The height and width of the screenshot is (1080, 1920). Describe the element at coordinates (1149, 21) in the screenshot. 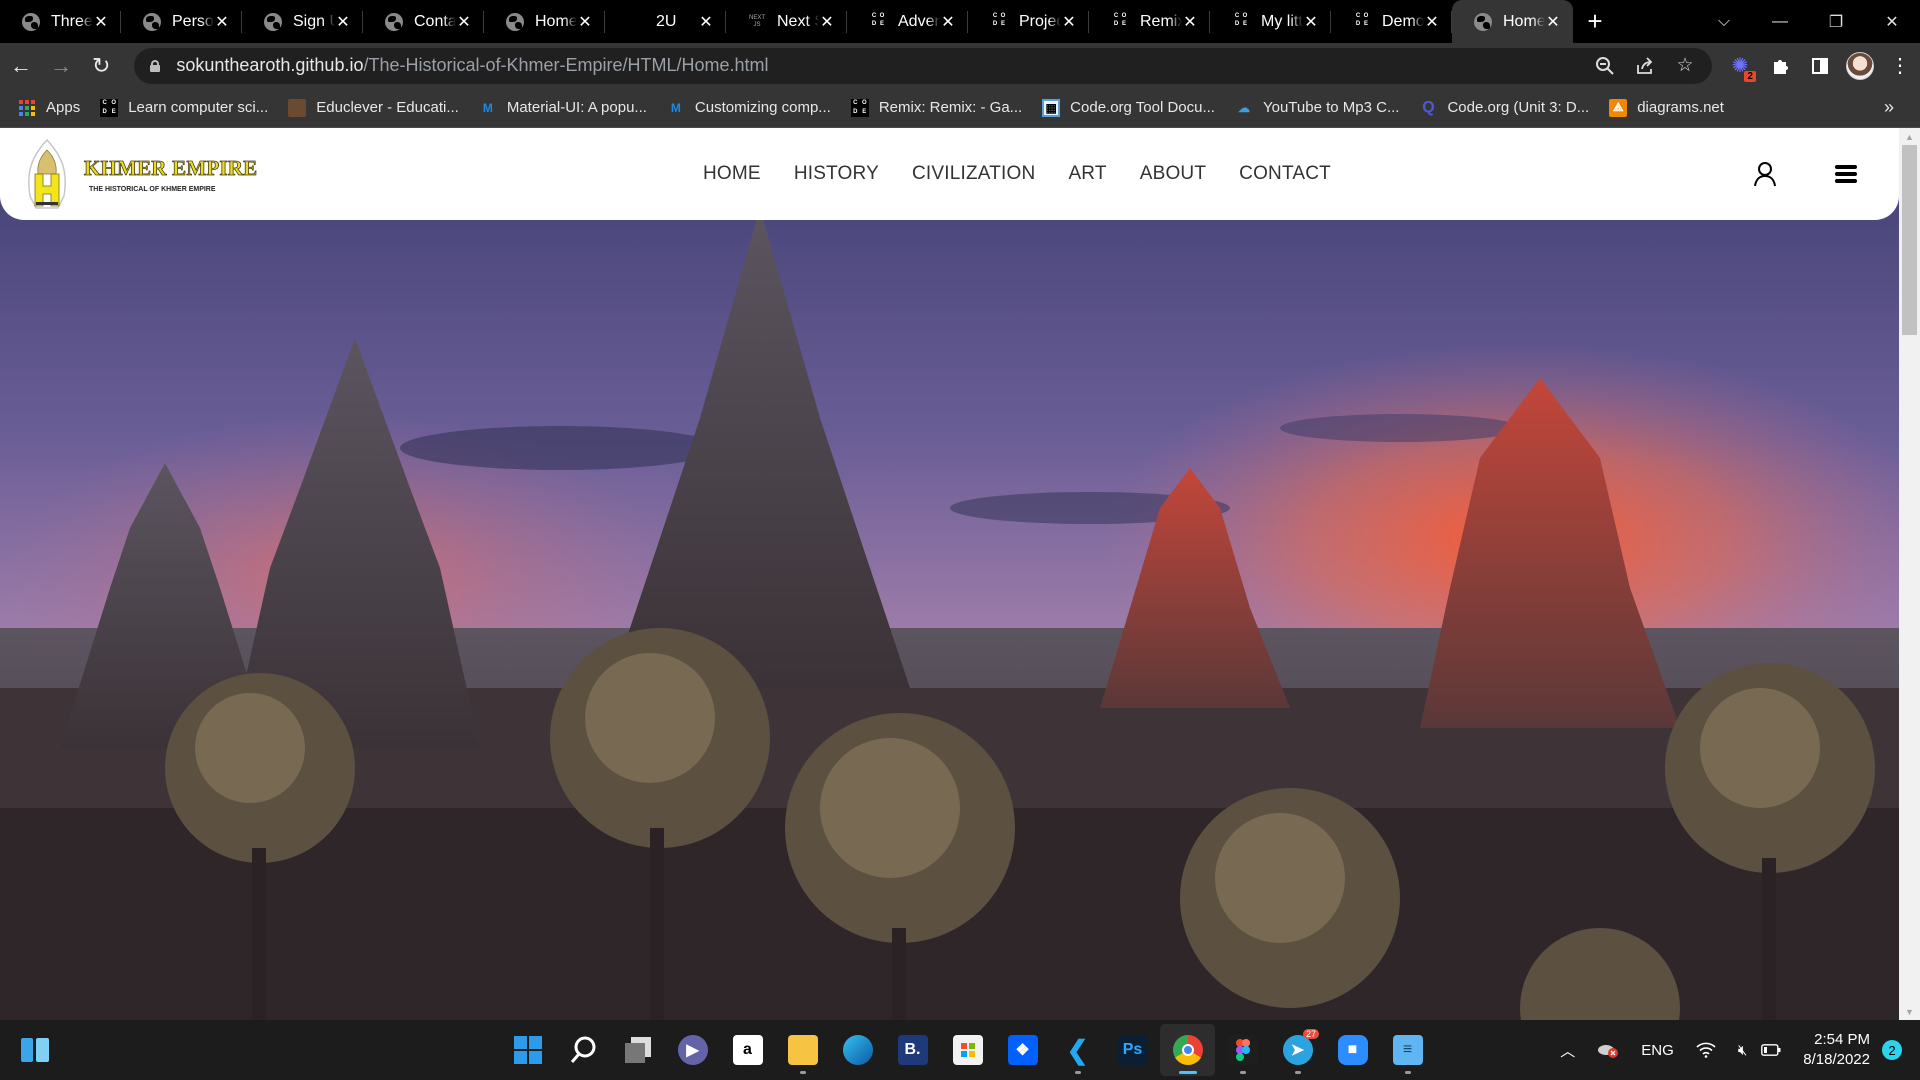

I see `browser-tab: C O D E Remix ✕` at that location.